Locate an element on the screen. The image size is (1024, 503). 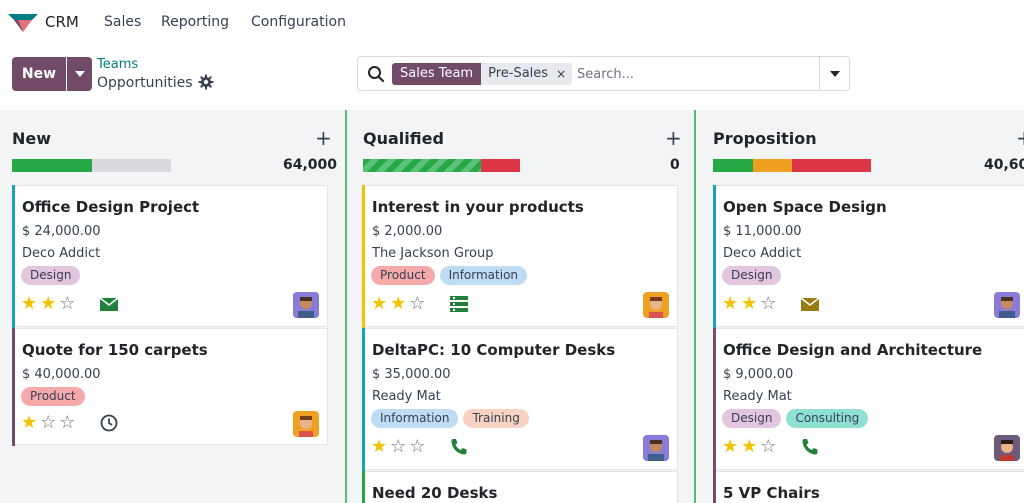
card-title: Office Design and Architecture is located at coordinates (853, 350).